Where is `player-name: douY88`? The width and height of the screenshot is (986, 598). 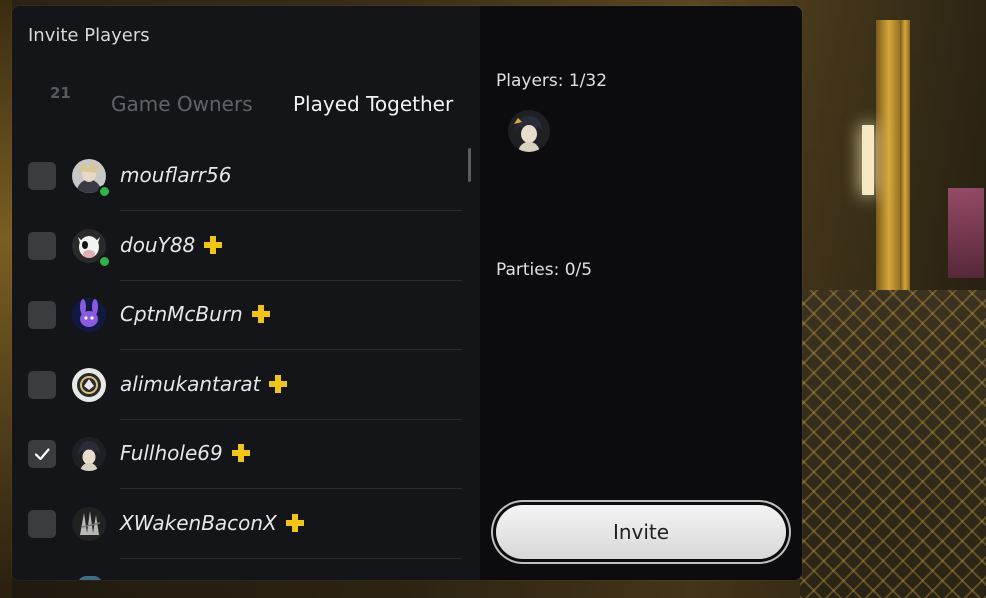 player-name: douY88 is located at coordinates (171, 245).